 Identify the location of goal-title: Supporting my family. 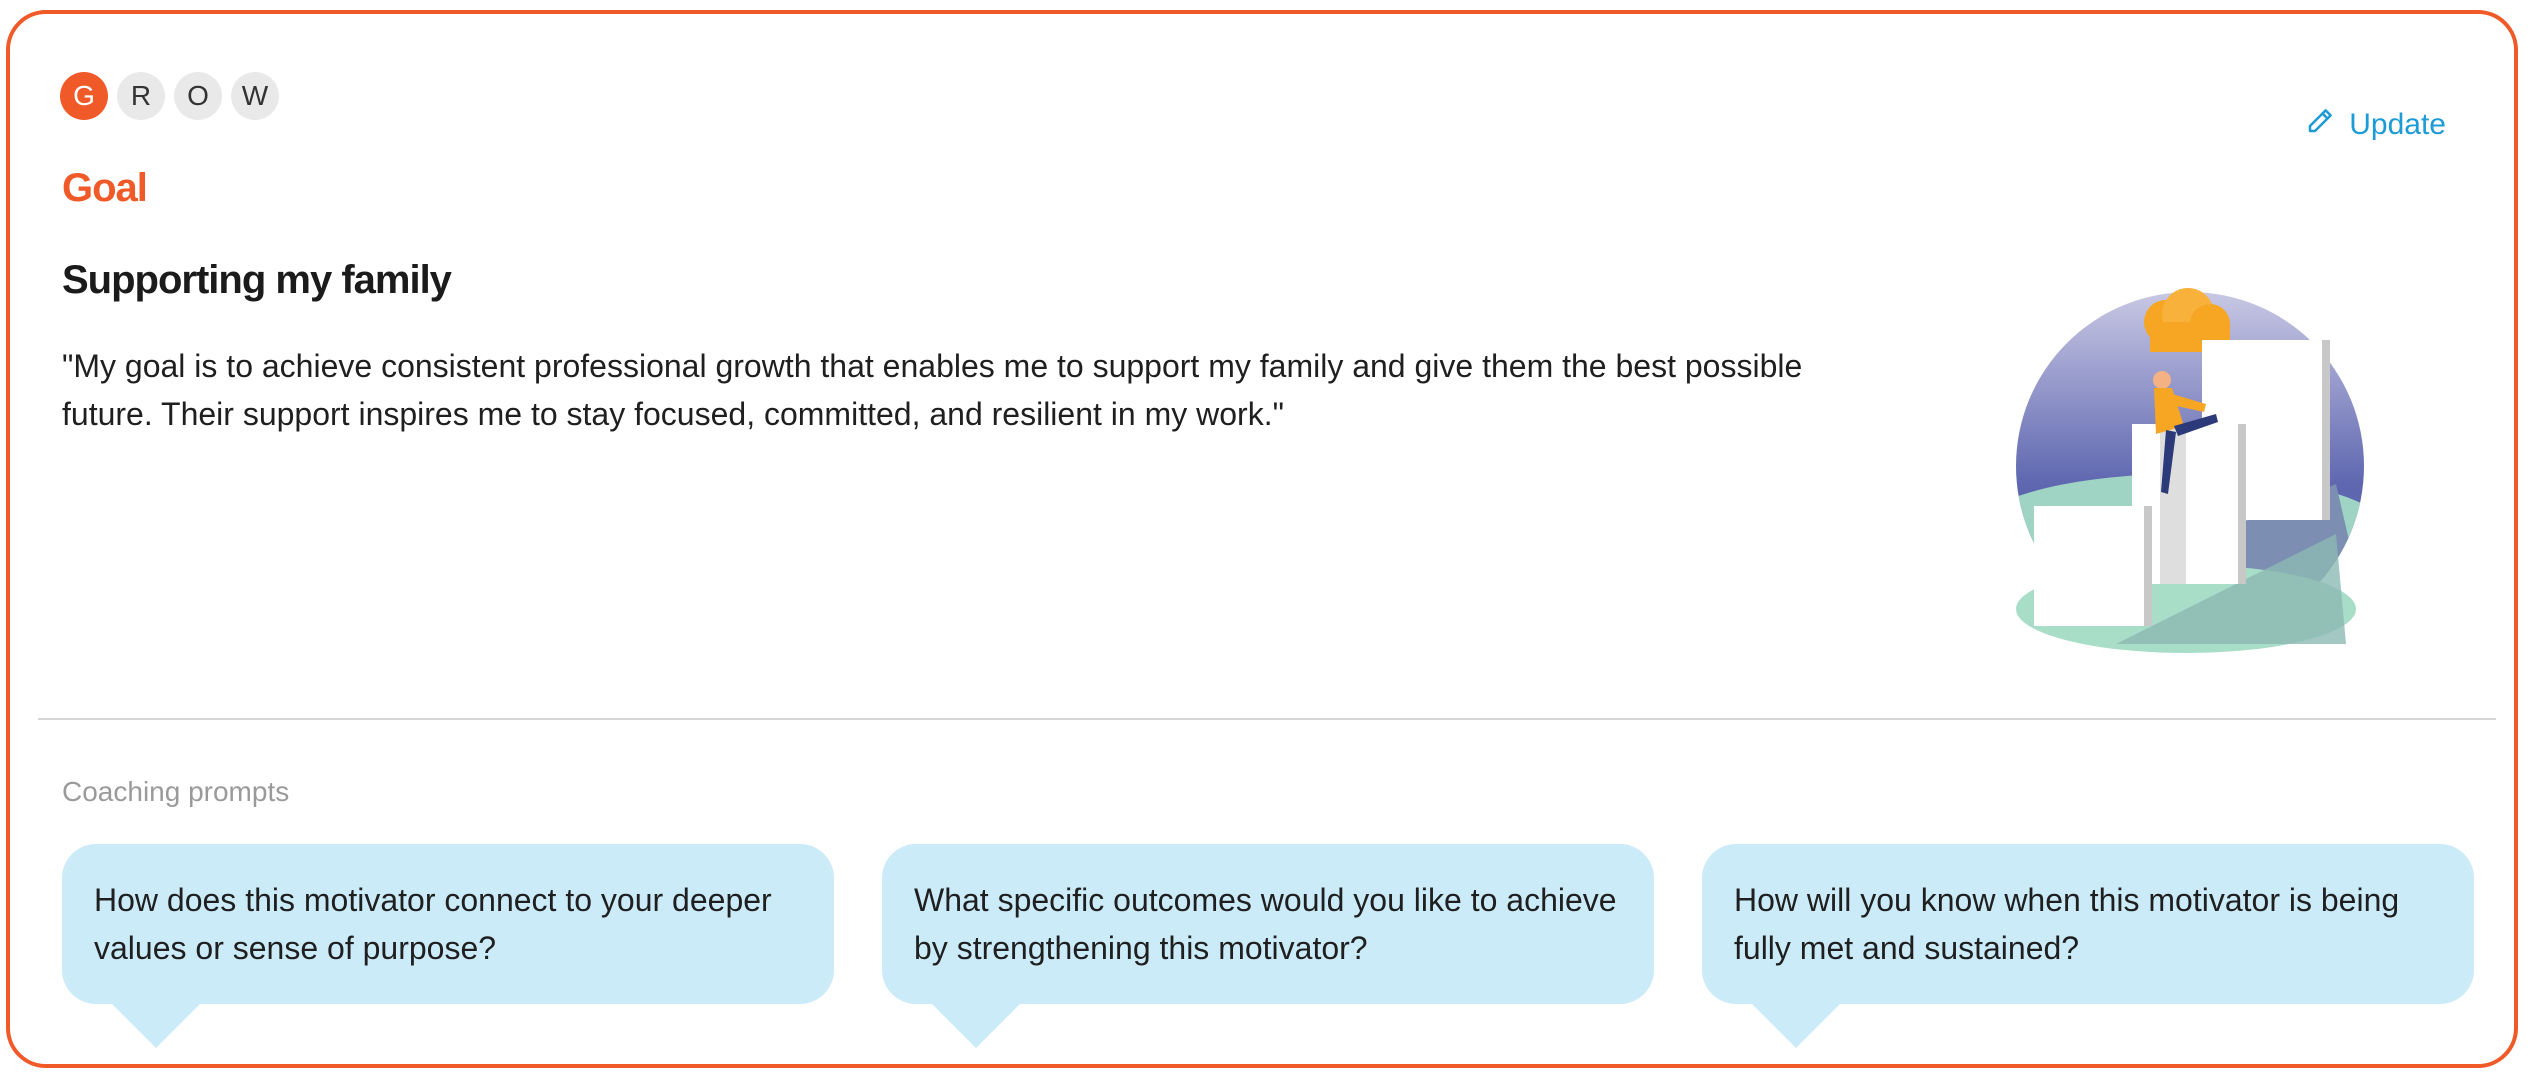
(257, 280).